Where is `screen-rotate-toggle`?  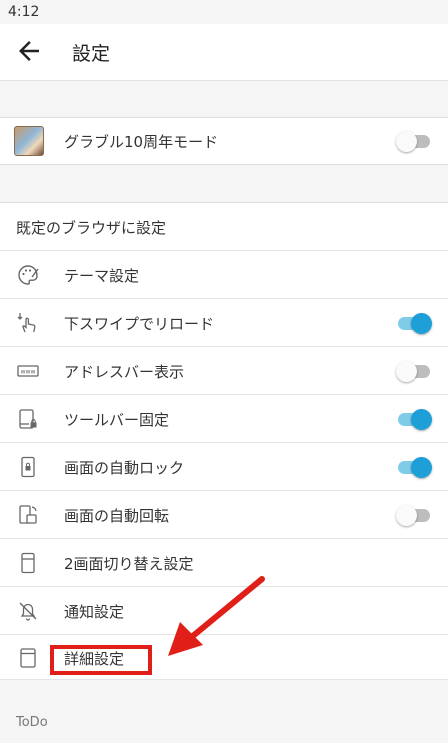 screen-rotate-toggle is located at coordinates (414, 515).